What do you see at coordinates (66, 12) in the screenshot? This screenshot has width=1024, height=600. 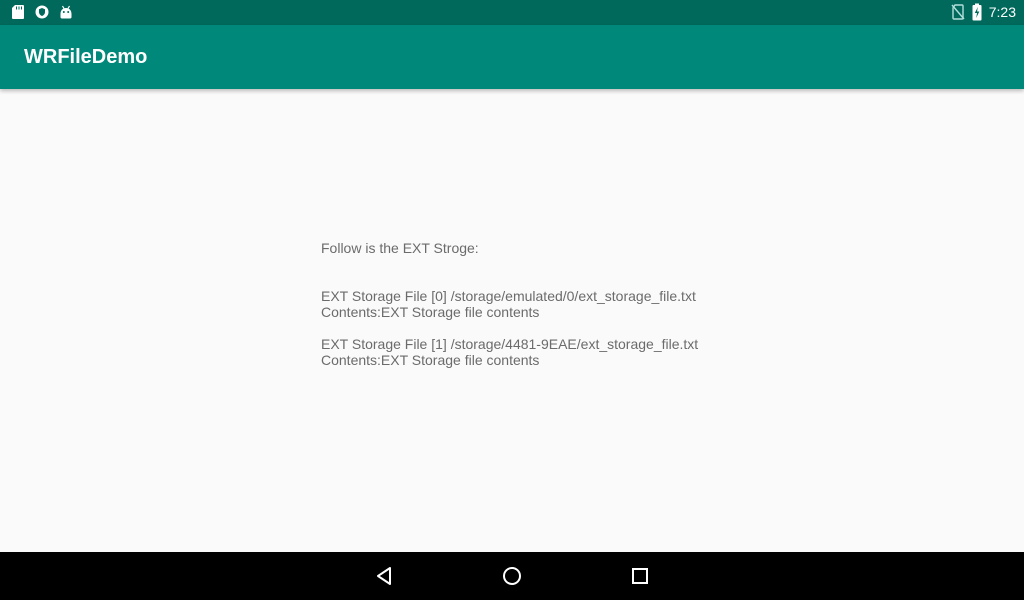 I see `android-icon` at bounding box center [66, 12].